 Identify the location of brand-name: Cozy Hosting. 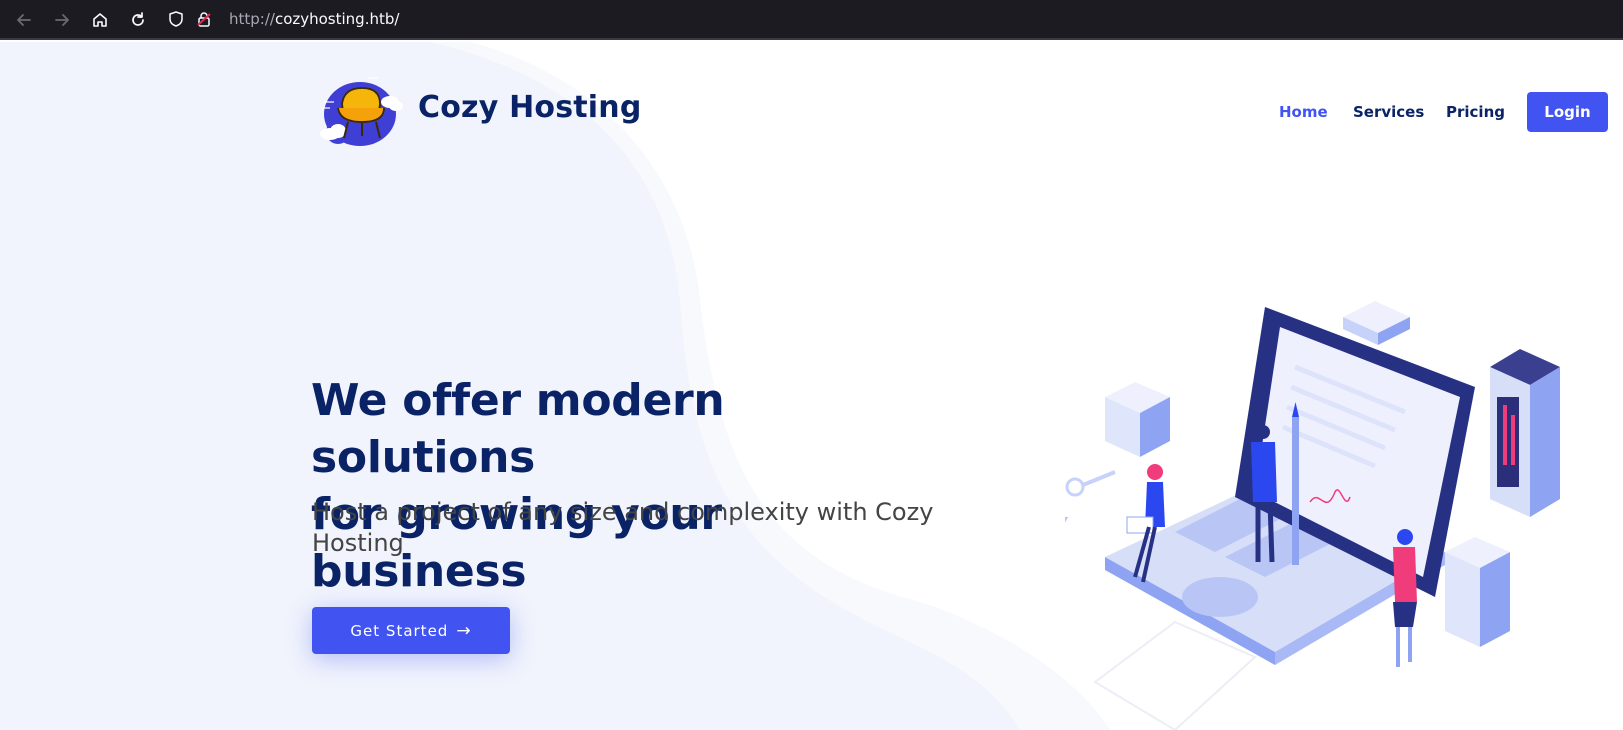
(530, 107).